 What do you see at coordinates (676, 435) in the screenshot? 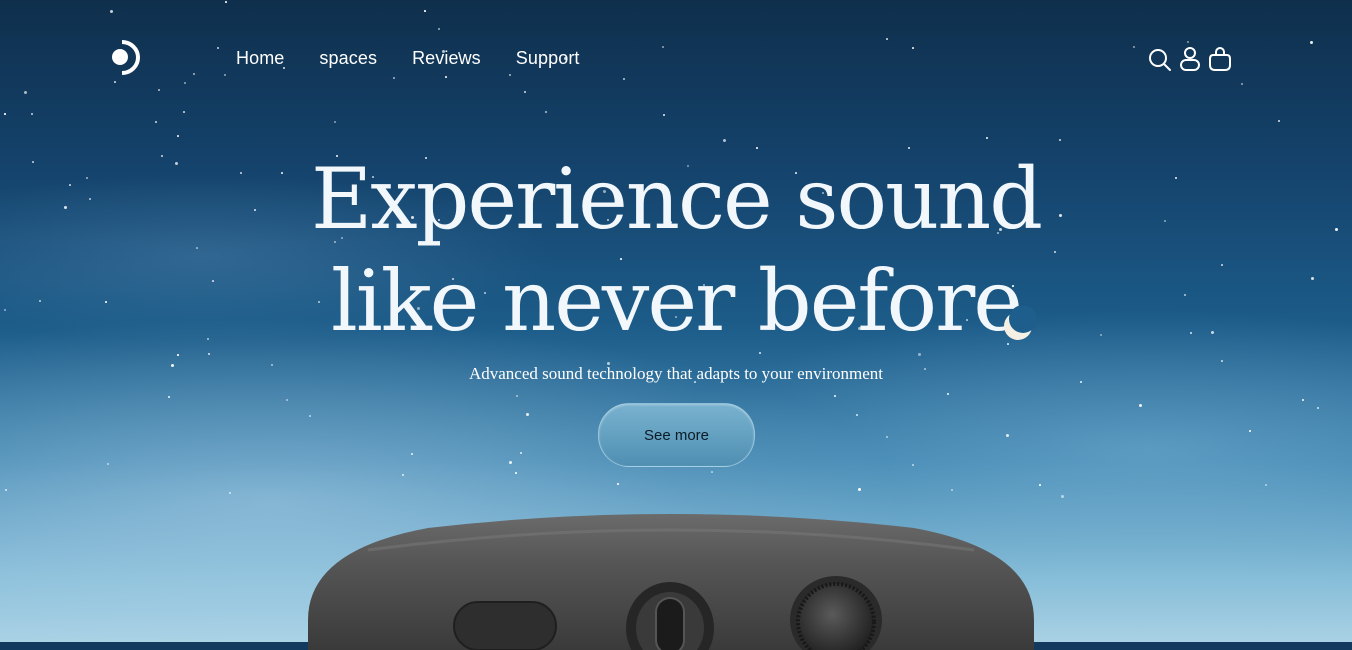
I see `see-more-button: See more` at bounding box center [676, 435].